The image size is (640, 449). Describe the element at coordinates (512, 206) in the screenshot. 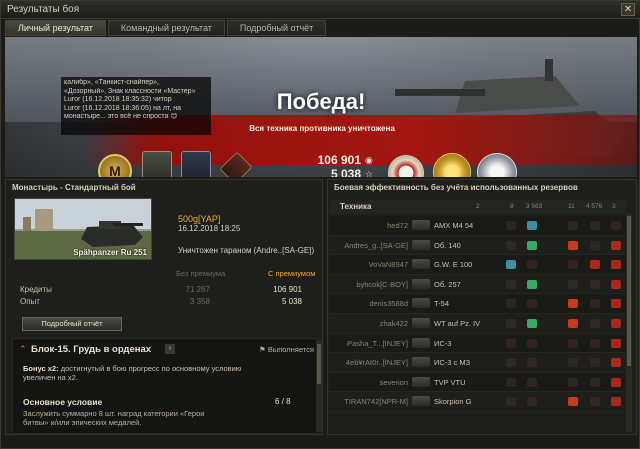

I see `header-col: 8` at that location.